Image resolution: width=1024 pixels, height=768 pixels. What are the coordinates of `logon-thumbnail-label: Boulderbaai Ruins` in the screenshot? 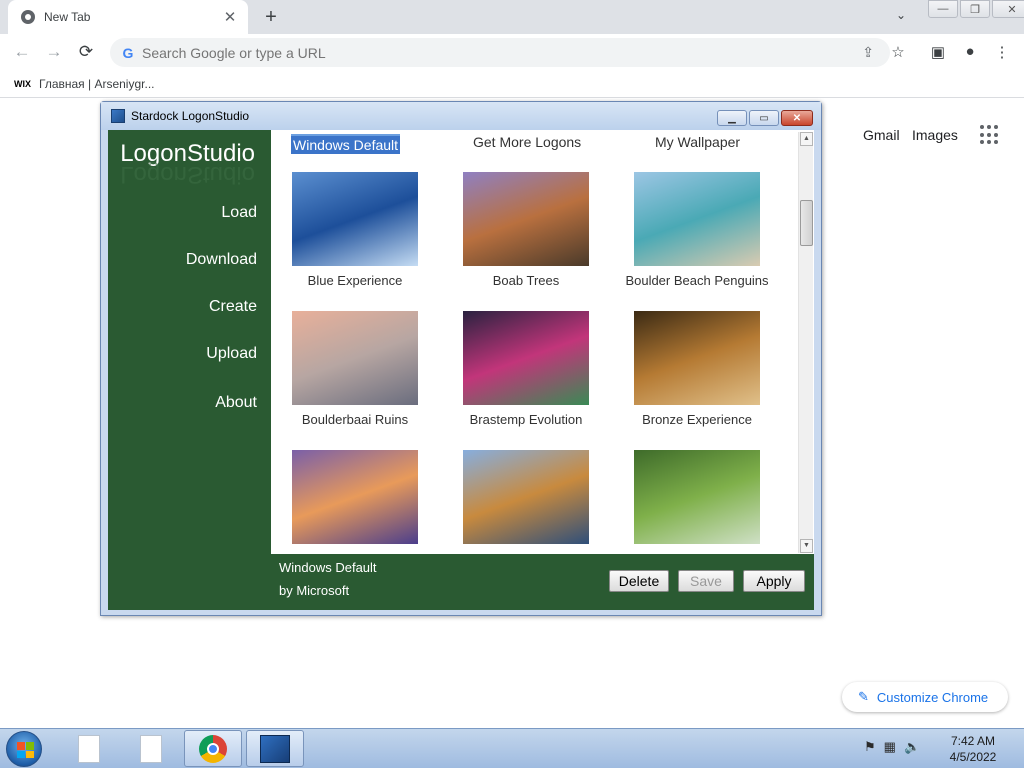 It's located at (355, 419).